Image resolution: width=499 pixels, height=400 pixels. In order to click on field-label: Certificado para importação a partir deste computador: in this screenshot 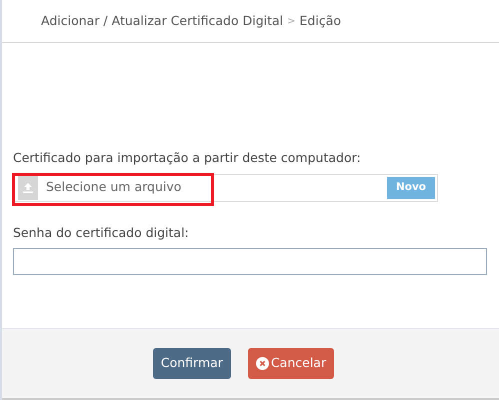, I will do `click(187, 158)`.